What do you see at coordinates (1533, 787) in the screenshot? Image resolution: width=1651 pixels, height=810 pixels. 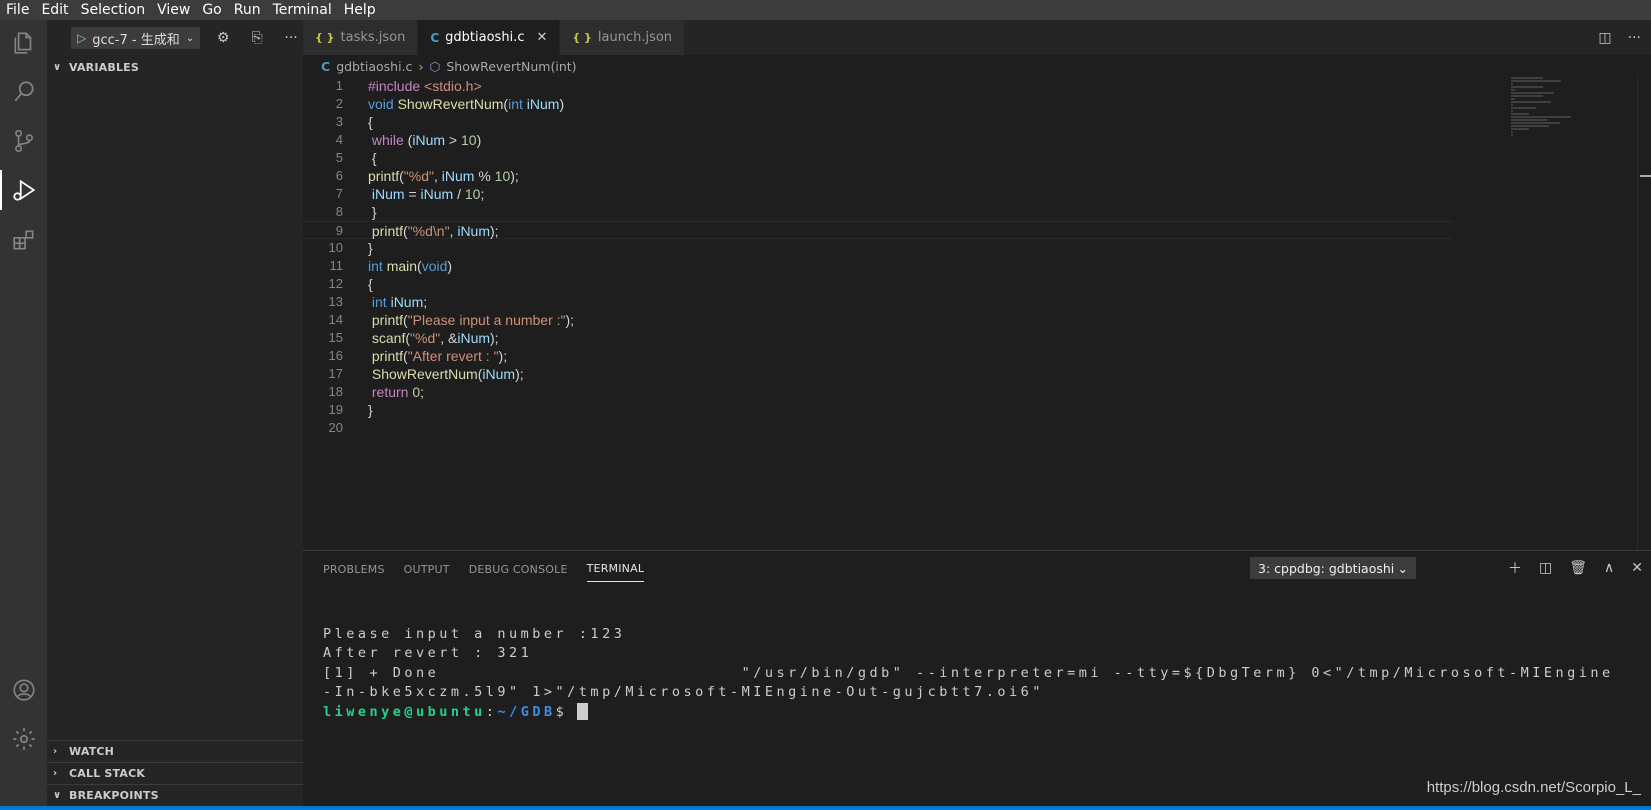 I see `watermark: https://blog.csdn.net/Scorpio_L_` at bounding box center [1533, 787].